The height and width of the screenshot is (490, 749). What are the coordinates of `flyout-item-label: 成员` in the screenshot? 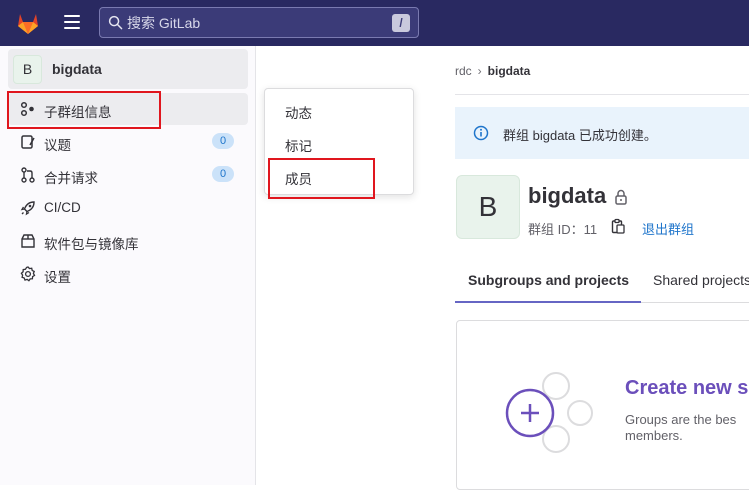 It's located at (298, 179).